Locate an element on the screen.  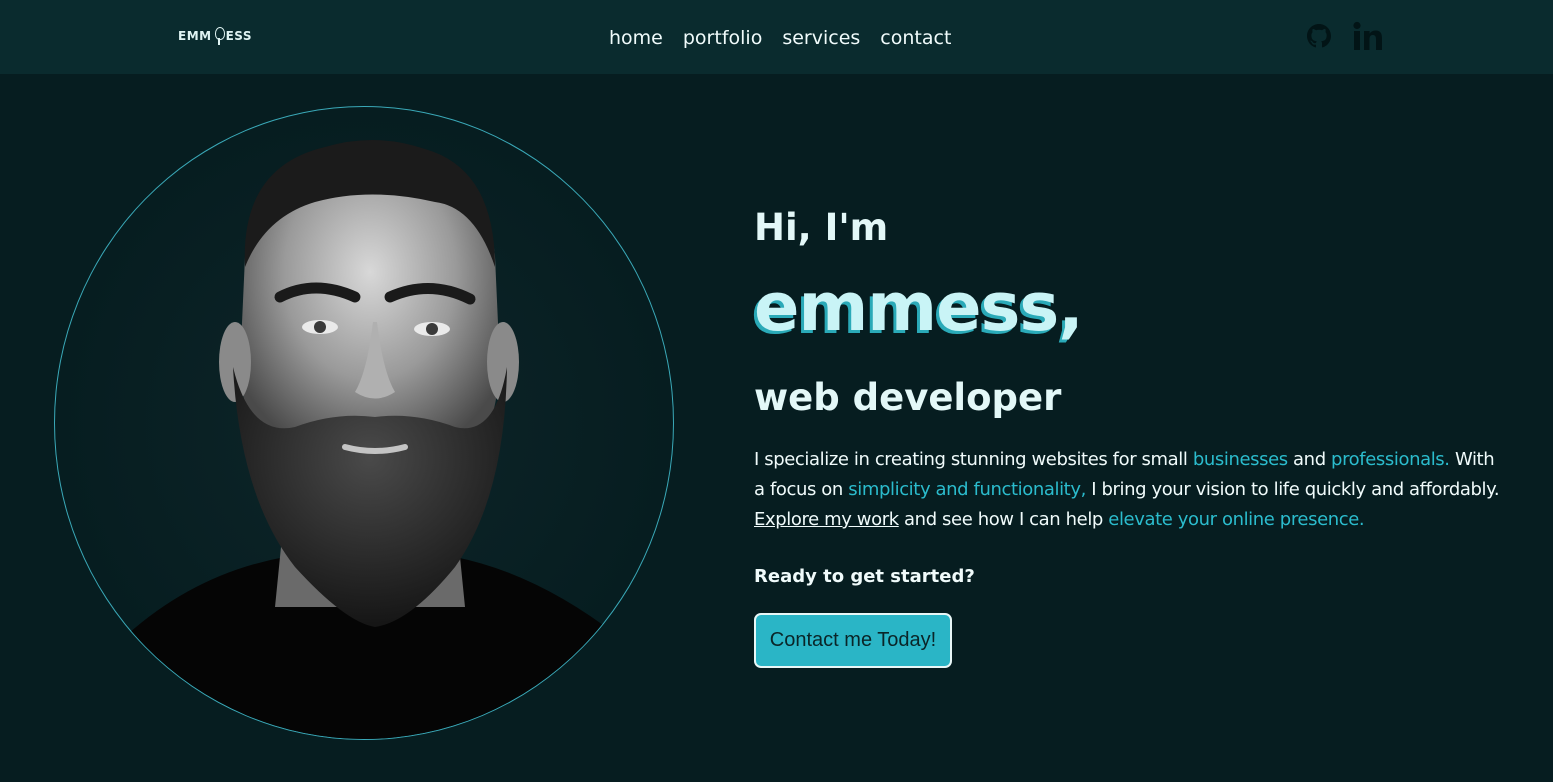
intro-highlight: elevate your online presence. is located at coordinates (1236, 519).